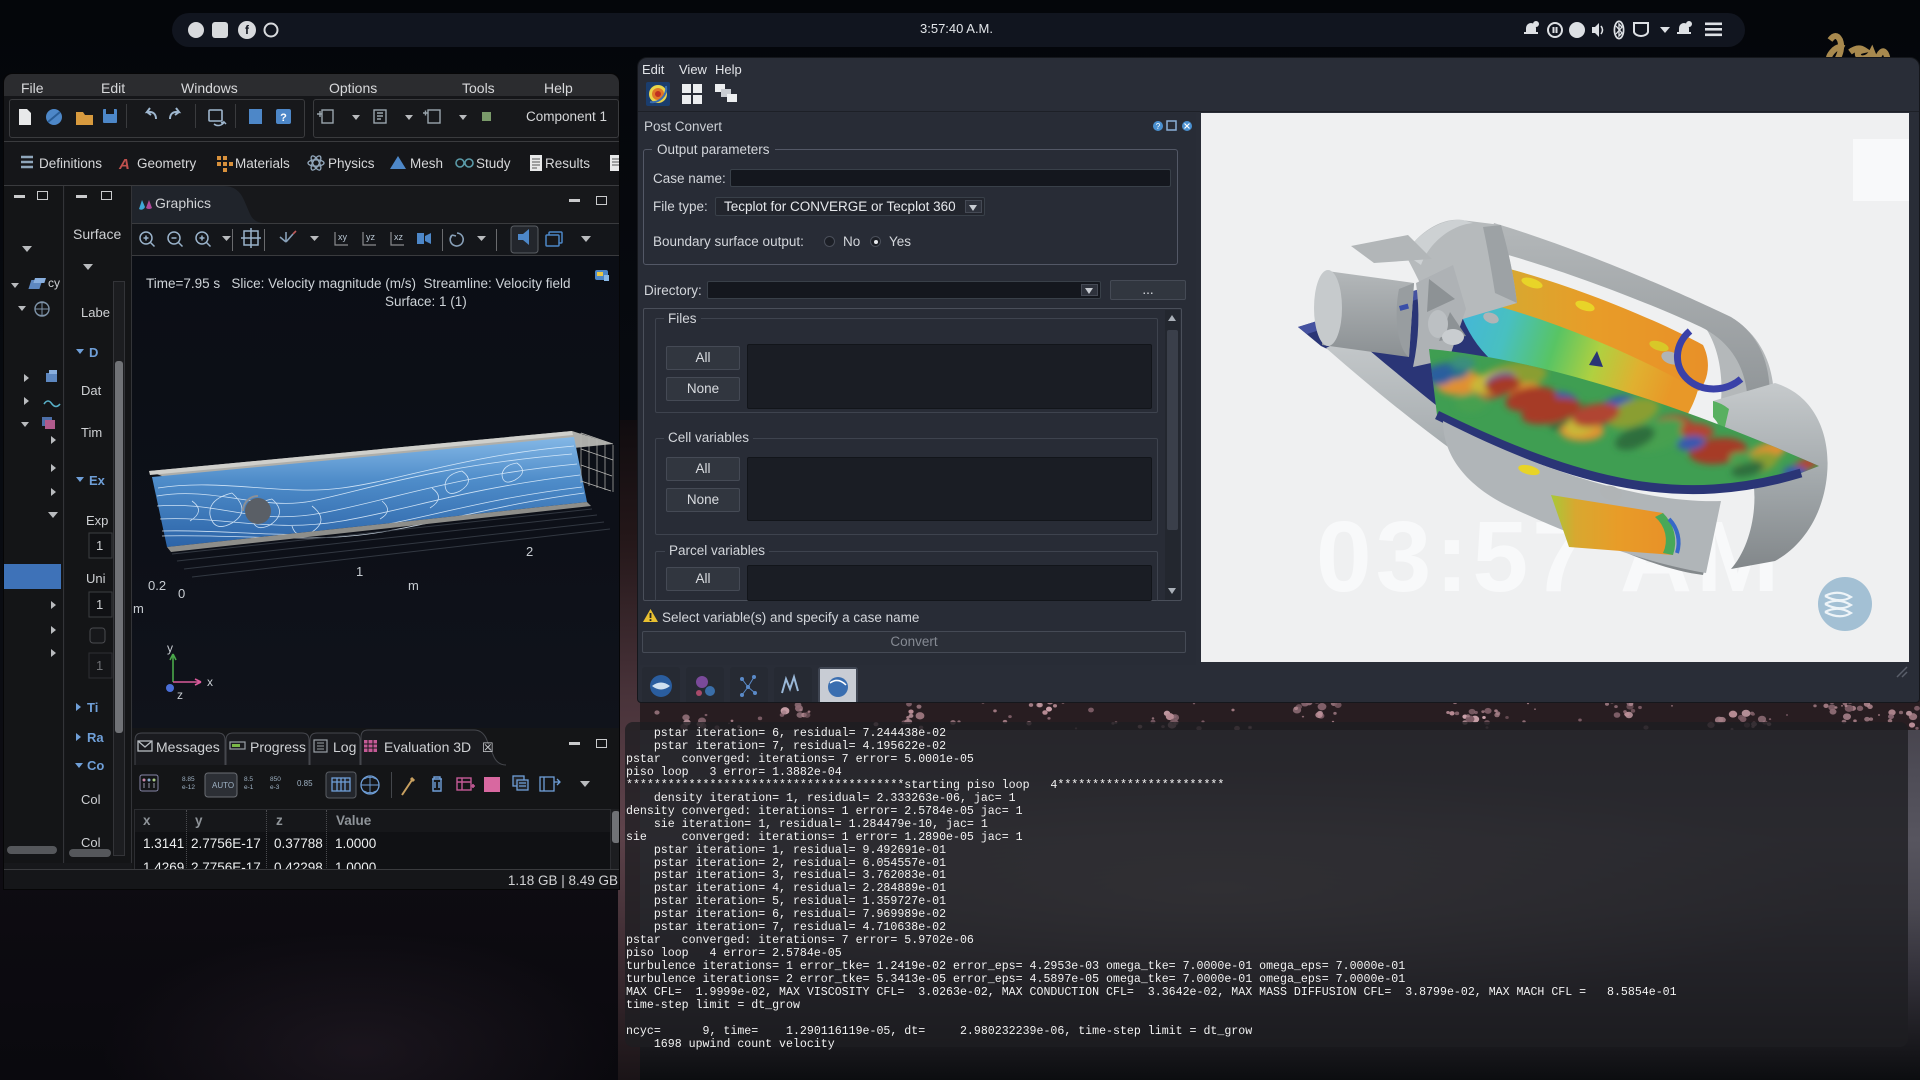  I want to click on svg-text: Ex, so click(97, 480).